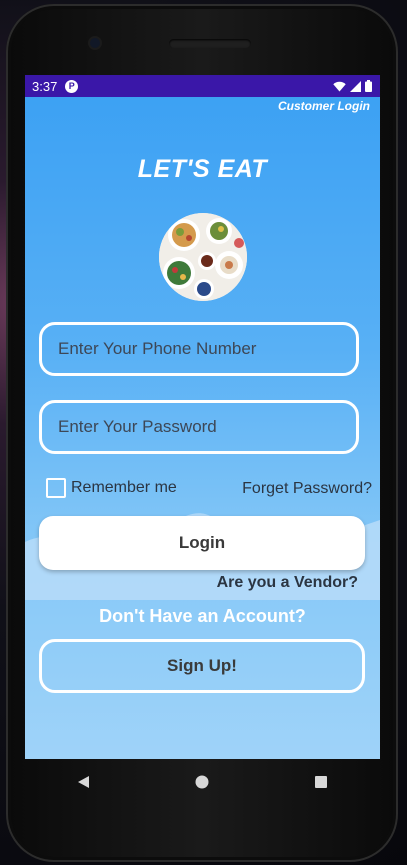 Image resolution: width=407 pixels, height=865 pixels. I want to click on password-placeholder: Enter Your Password, so click(137, 426).